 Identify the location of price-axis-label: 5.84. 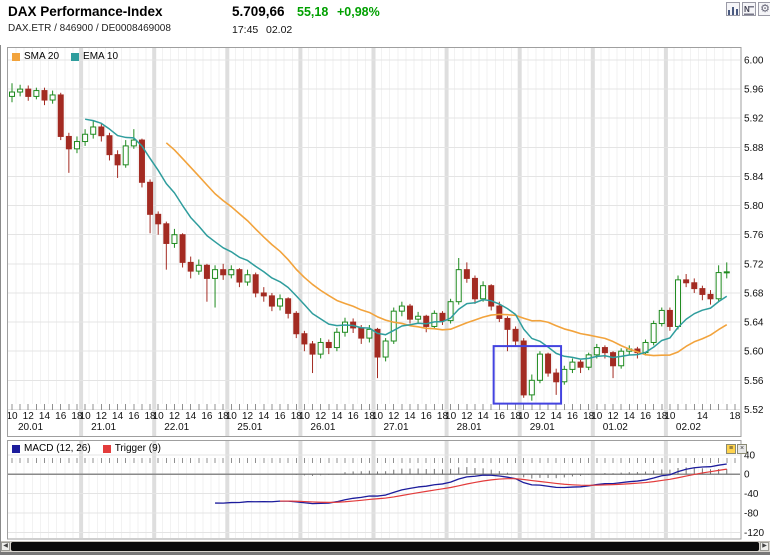
(754, 177).